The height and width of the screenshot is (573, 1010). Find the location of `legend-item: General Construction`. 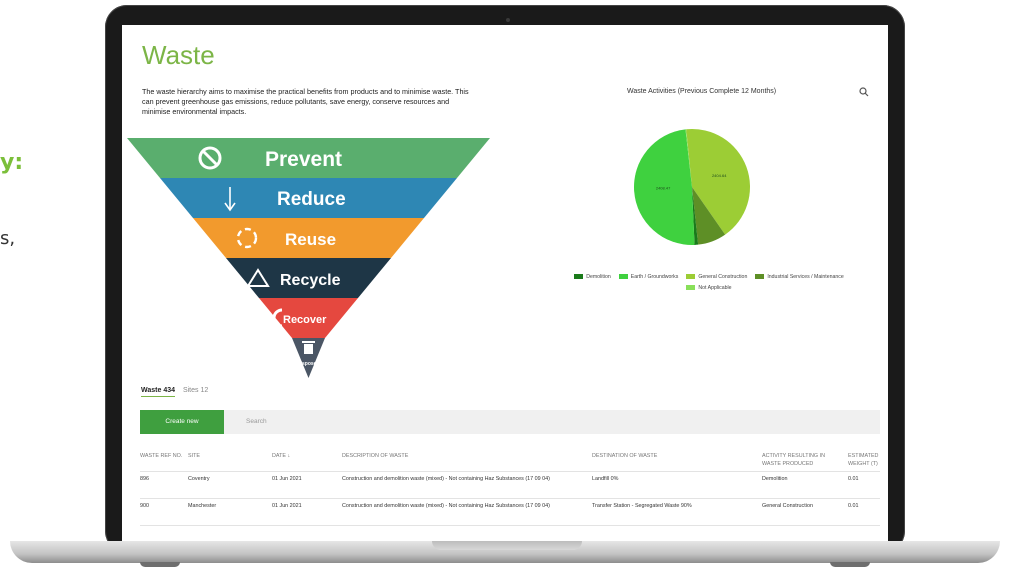

legend-item: General Construction is located at coordinates (716, 277).